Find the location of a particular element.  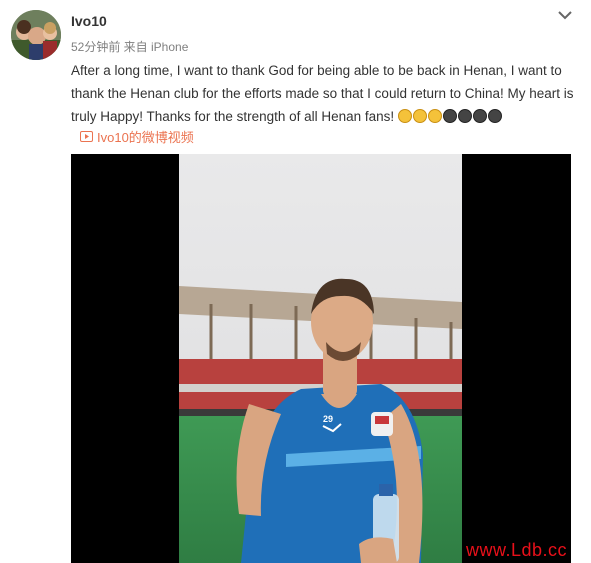

video-link: Ivo10的微博视频 is located at coordinates (137, 136).